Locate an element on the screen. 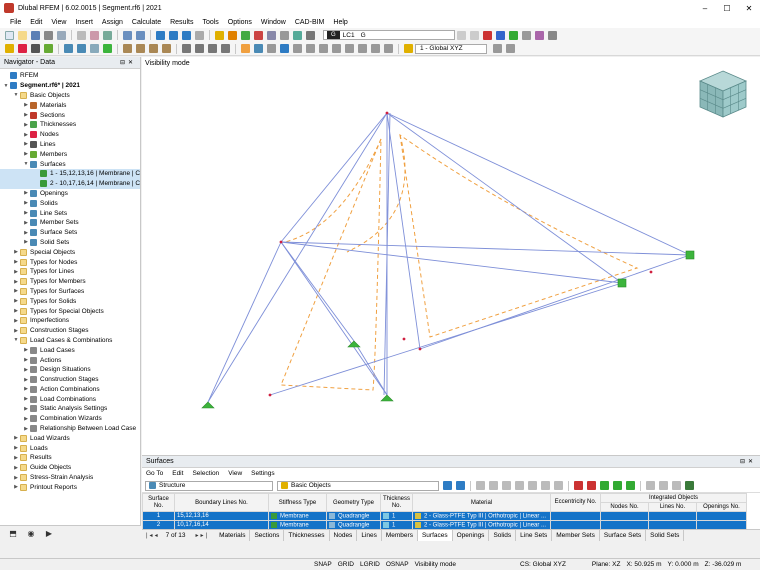 This screenshot has width=760, height=570. isometric-view-icon is located at coordinates (388, 48).